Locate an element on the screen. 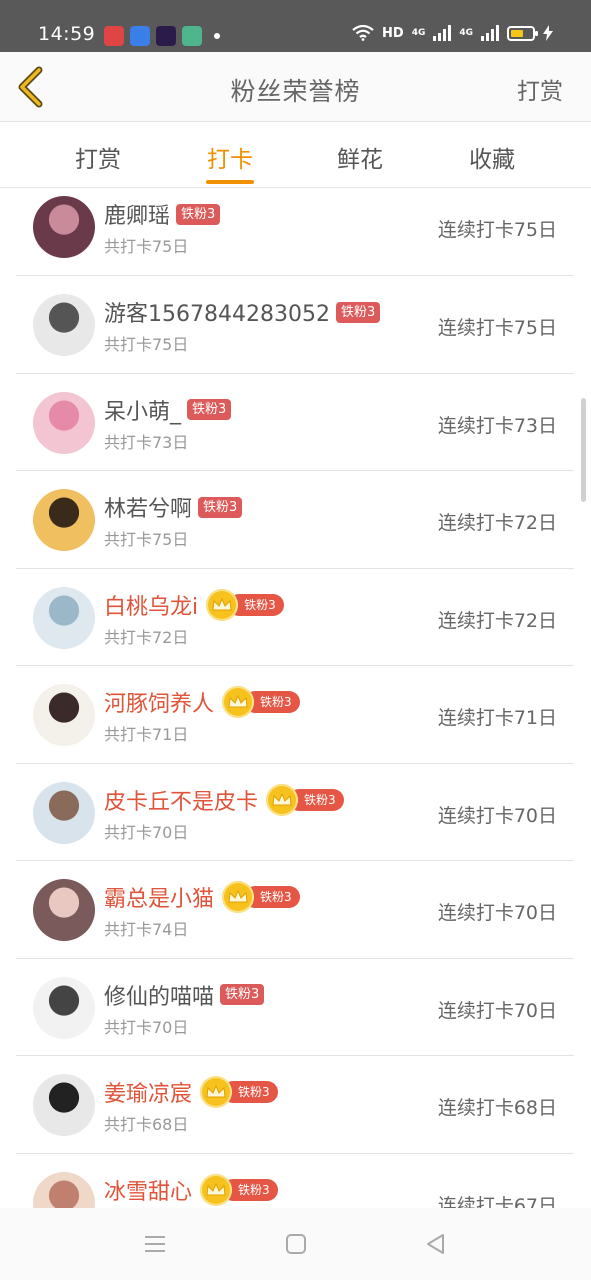 The image size is (591, 1280). name-line: 白桃乌龙i 铁粉3 is located at coordinates (194, 604).